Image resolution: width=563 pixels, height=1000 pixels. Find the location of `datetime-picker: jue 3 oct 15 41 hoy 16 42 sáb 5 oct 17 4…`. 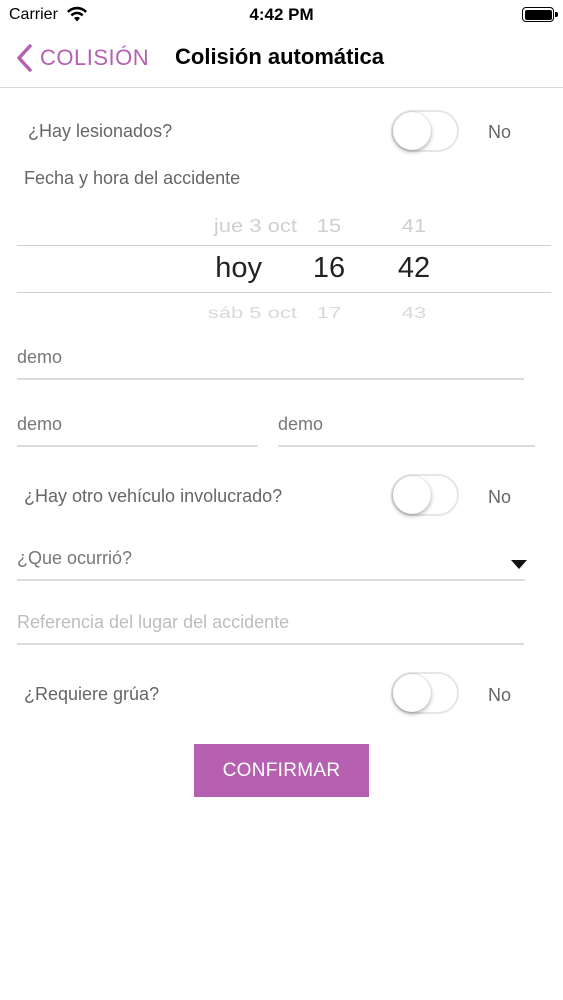

datetime-picker: jue 3 oct 15 41 hoy 16 42 sáb 5 oct 17 4… is located at coordinates (284, 264).